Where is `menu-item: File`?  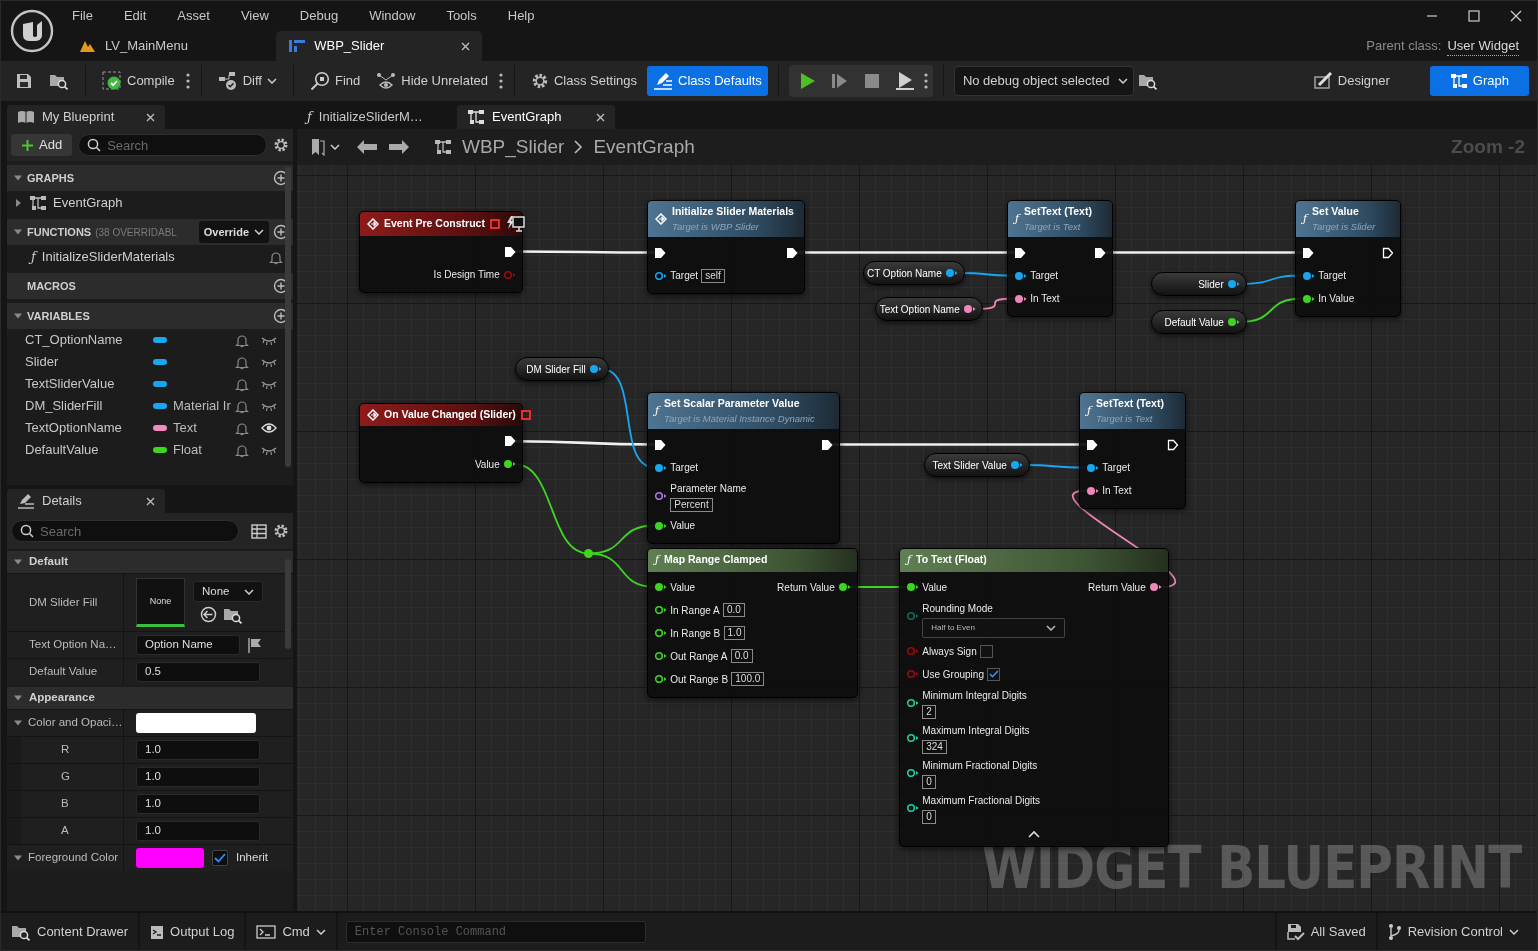
menu-item: File is located at coordinates (82, 16).